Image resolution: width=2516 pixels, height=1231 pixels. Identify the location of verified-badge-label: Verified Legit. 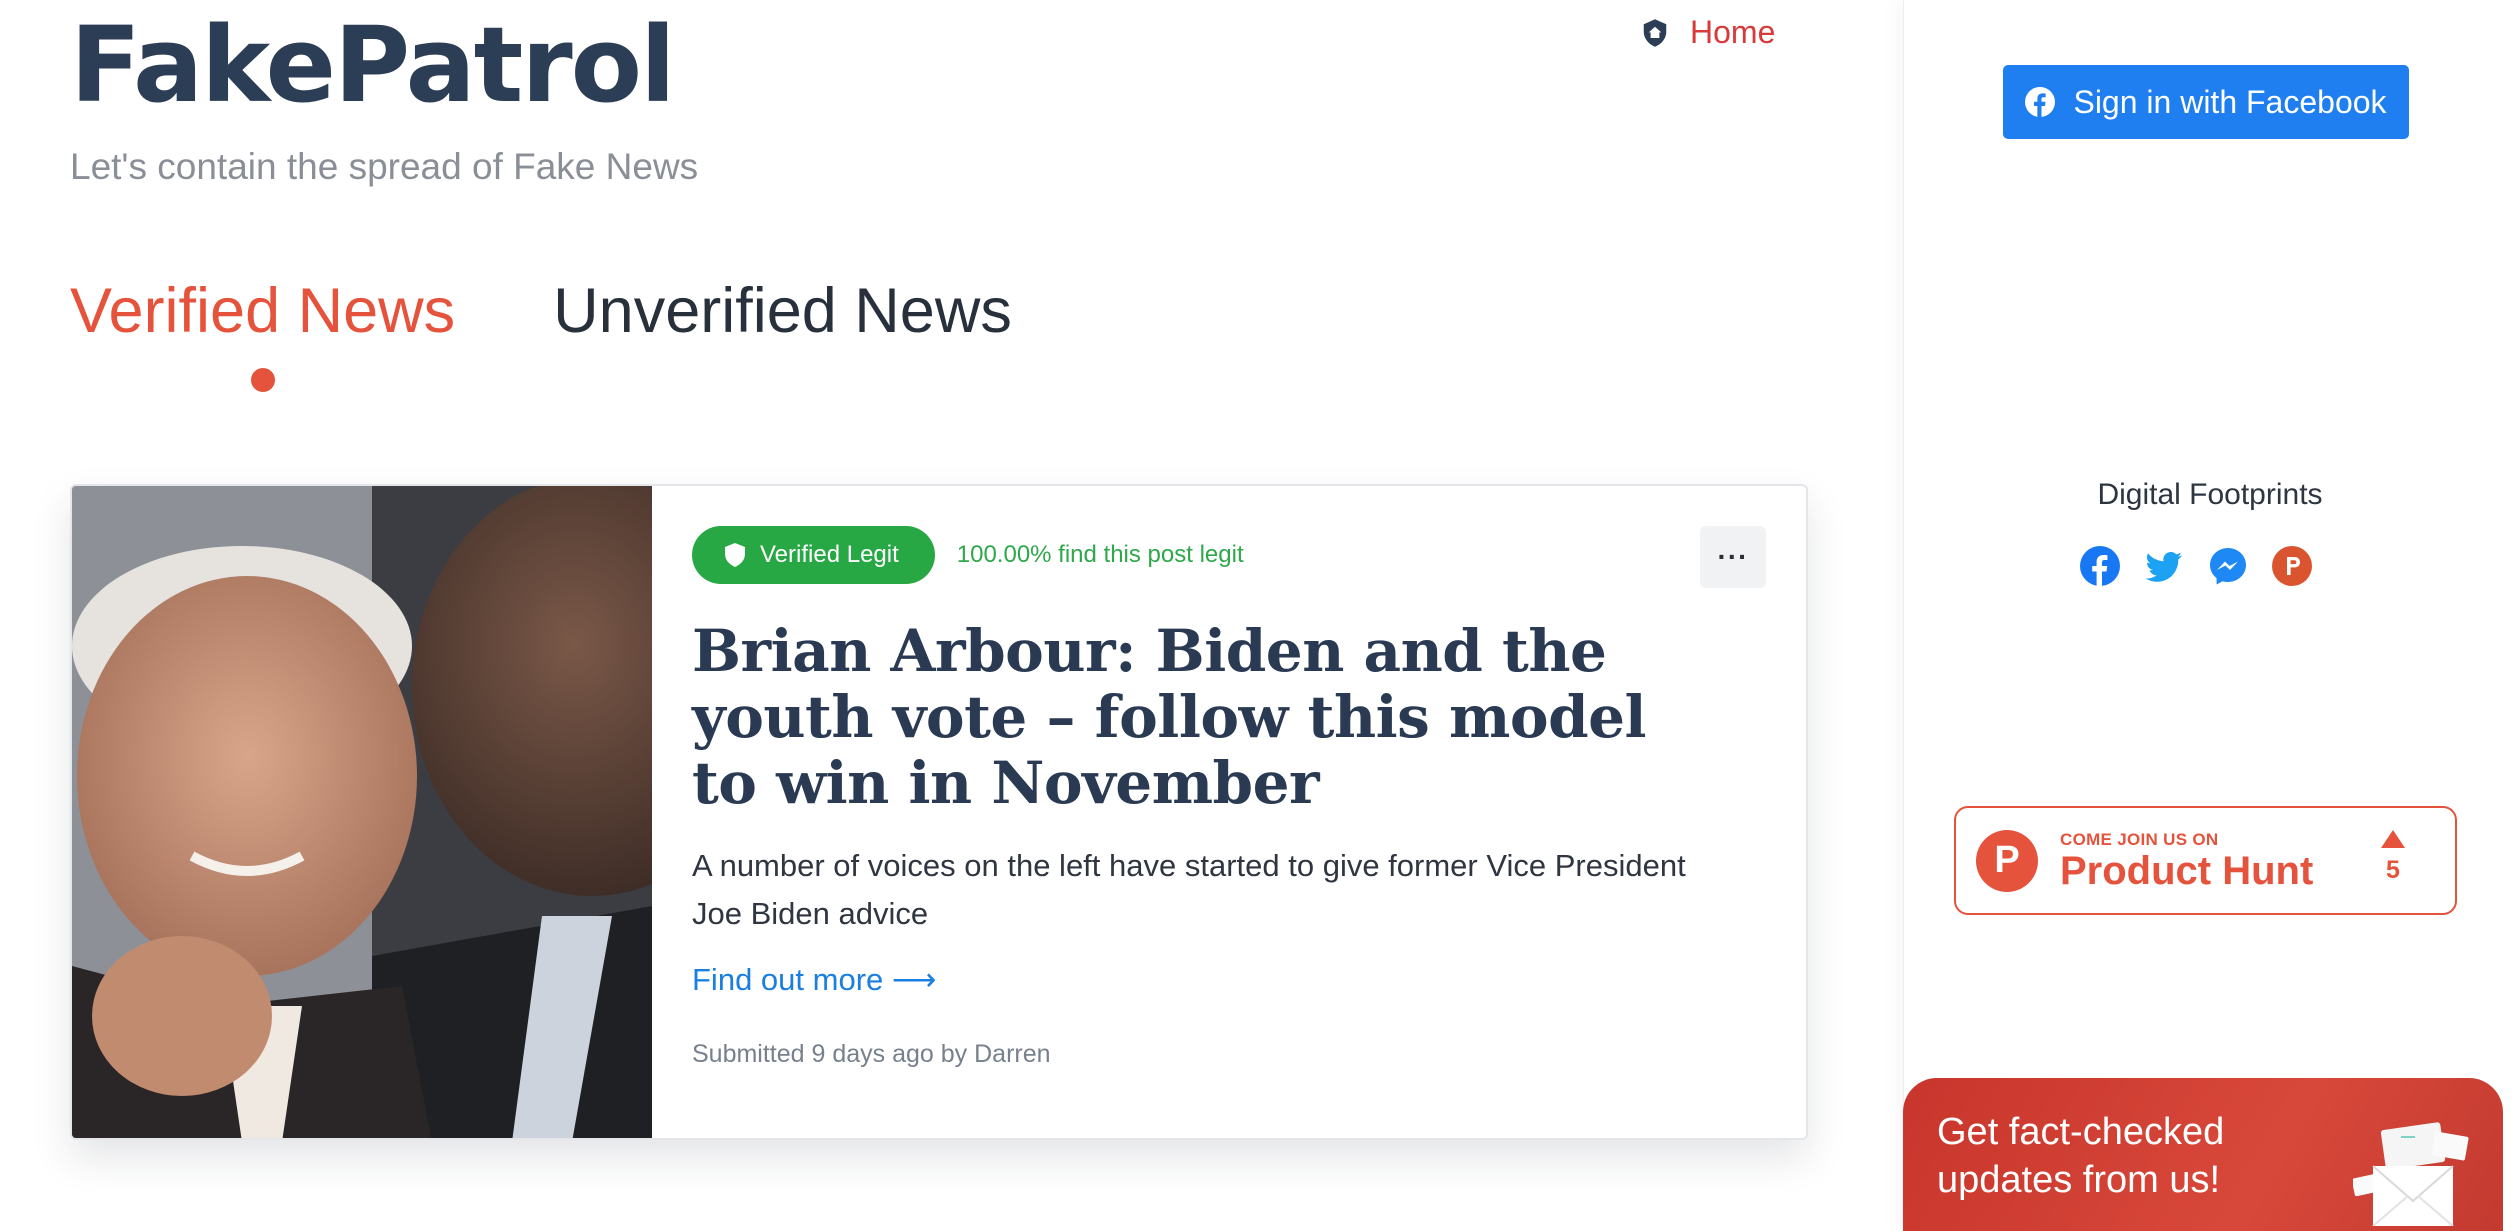
(829, 554).